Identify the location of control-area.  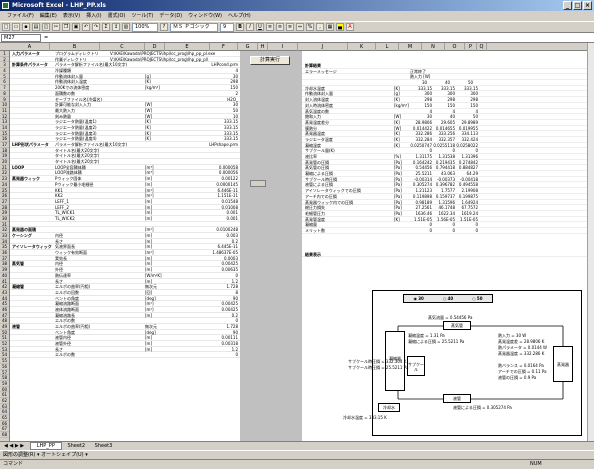
(271, 246).